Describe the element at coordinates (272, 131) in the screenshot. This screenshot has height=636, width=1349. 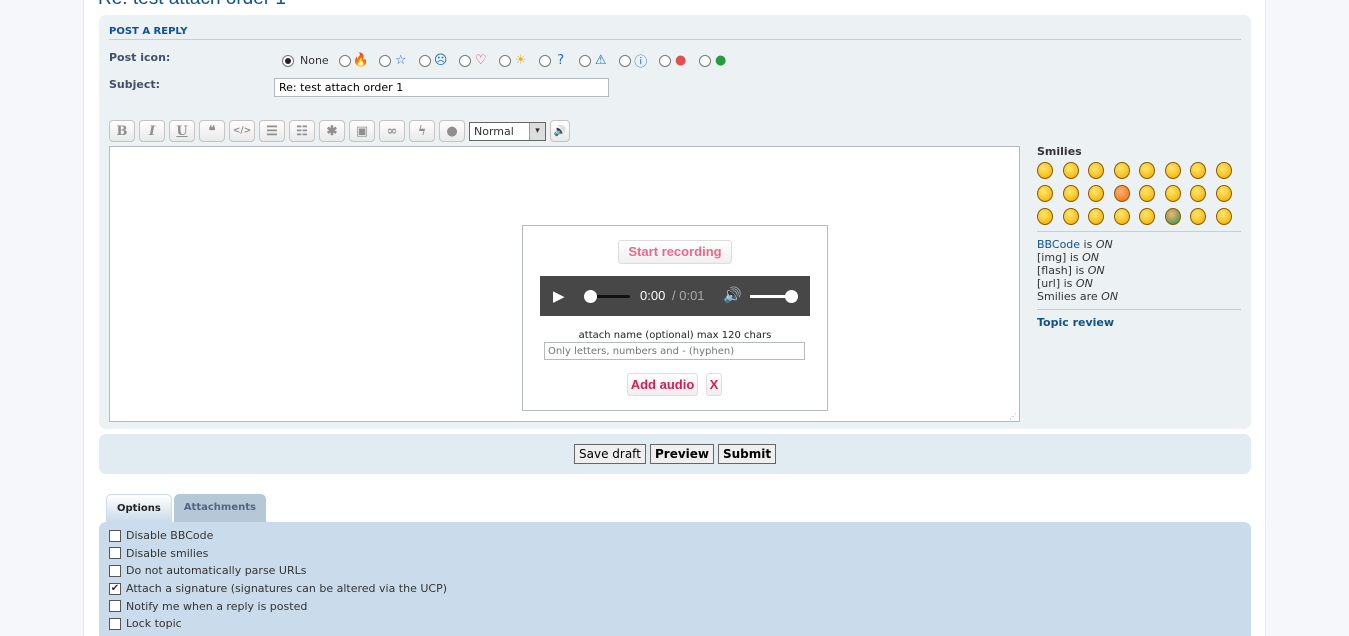
I see `list-button: ☰` at that location.